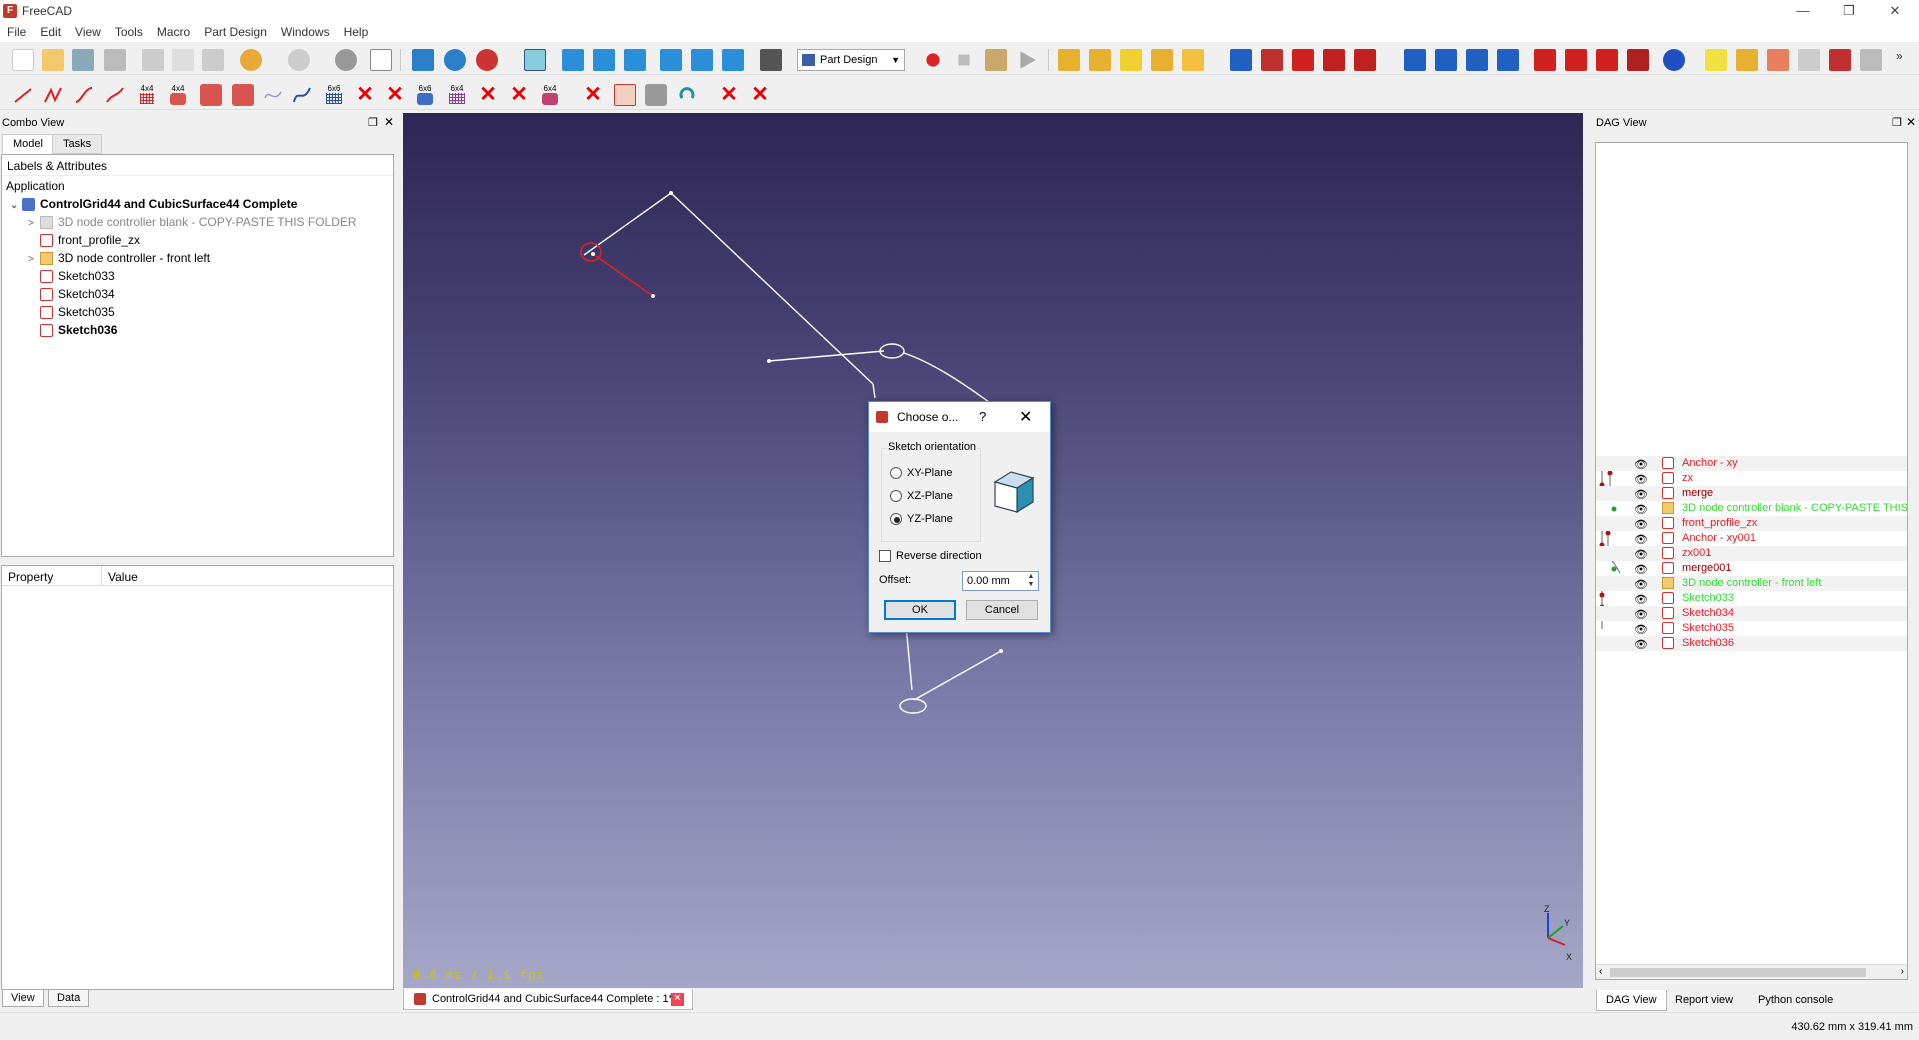 Image resolution: width=1919 pixels, height=1040 pixels. I want to click on print-icon, so click(115, 60).